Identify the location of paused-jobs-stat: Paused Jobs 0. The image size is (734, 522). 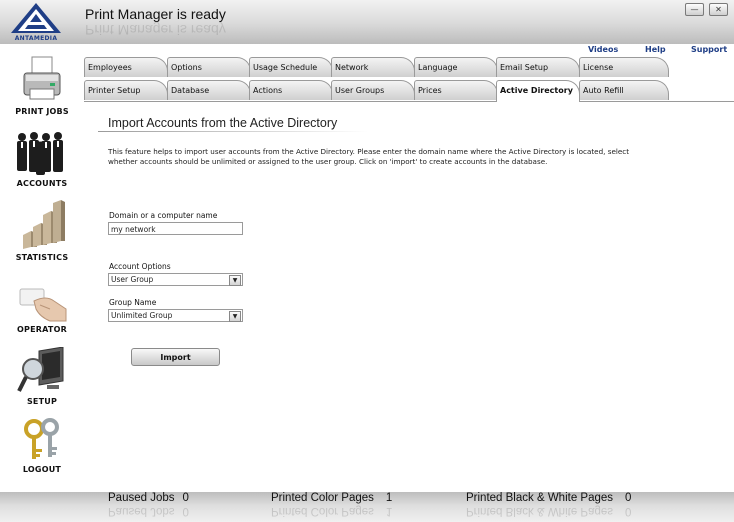
(148, 498).